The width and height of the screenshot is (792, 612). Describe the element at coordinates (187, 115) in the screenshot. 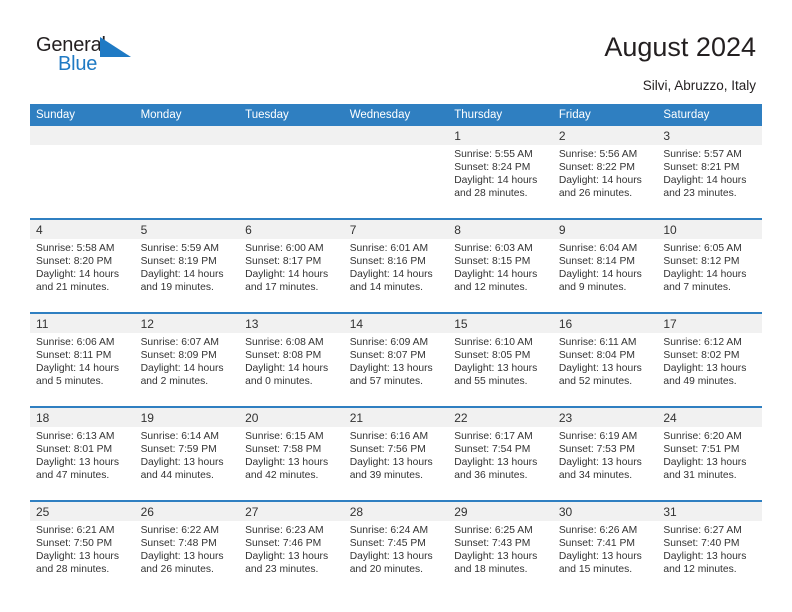

I see `weekday-header-monday: Monday` at that location.